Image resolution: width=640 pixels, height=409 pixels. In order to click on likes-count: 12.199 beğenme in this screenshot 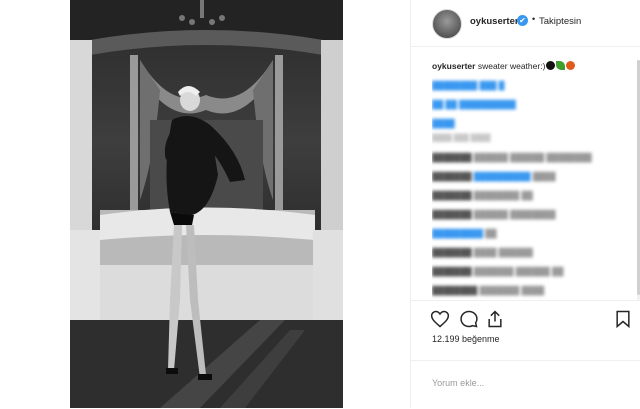, I will do `click(466, 339)`.